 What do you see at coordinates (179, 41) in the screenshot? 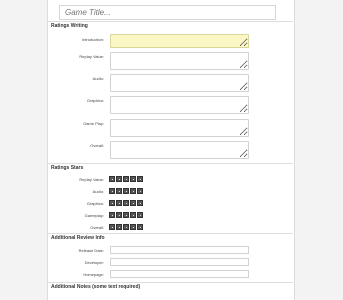
I see `introduction-textarea` at bounding box center [179, 41].